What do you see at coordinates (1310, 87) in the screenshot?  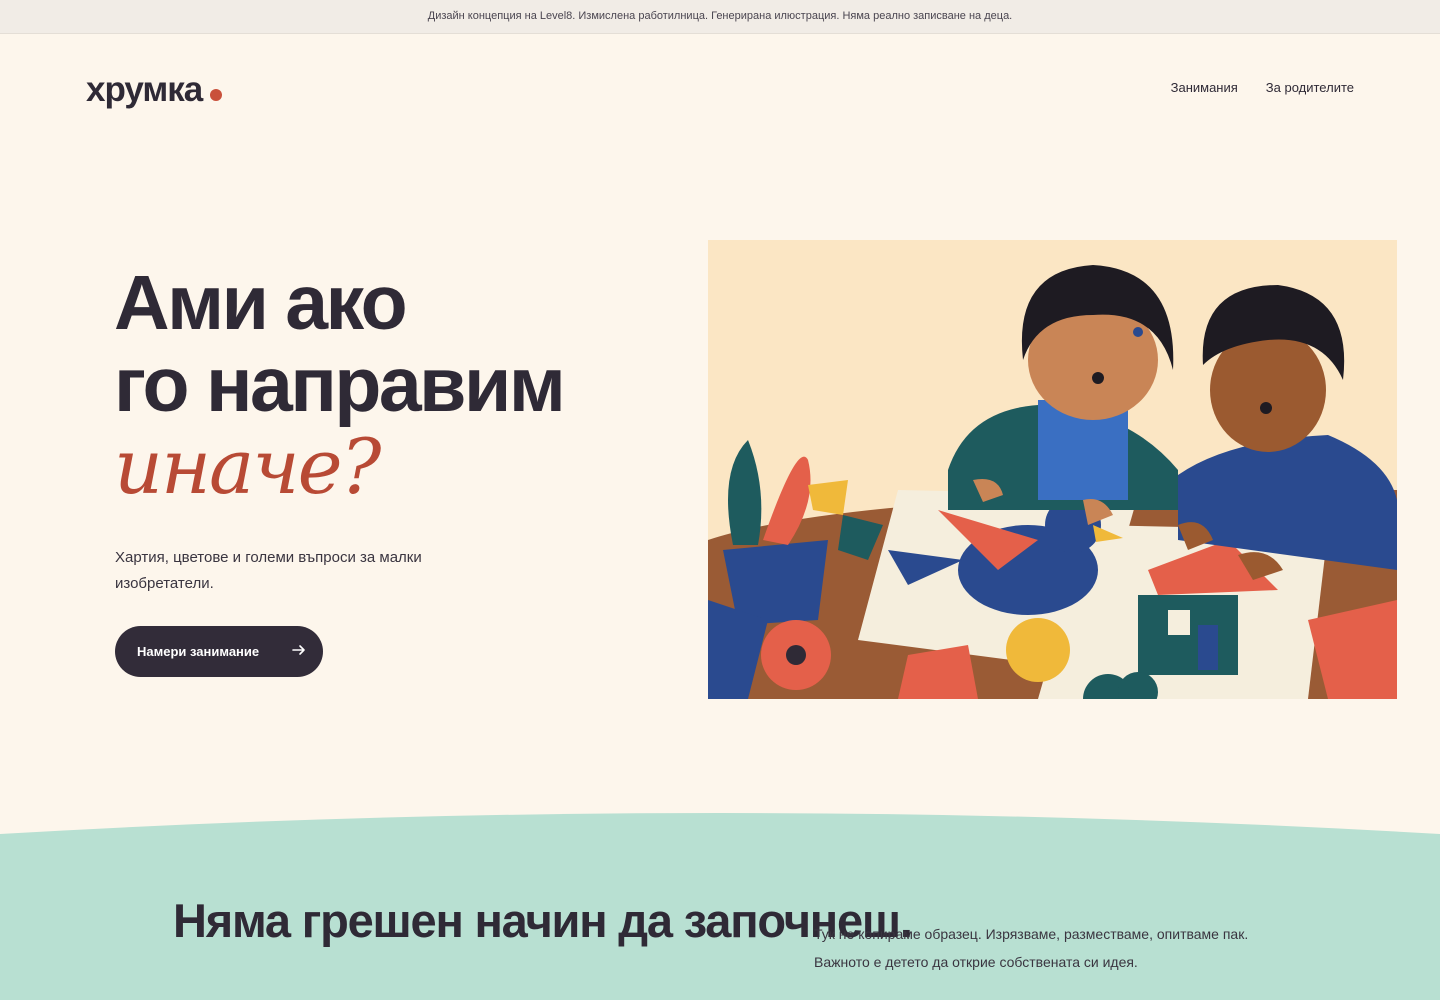 I see `nav-item-parents: За родителите` at bounding box center [1310, 87].